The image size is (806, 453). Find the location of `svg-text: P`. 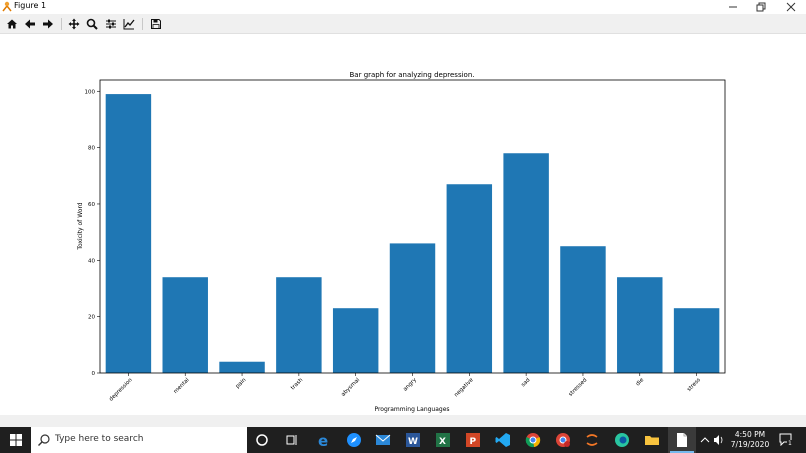

svg-text: P is located at coordinates (473, 442).